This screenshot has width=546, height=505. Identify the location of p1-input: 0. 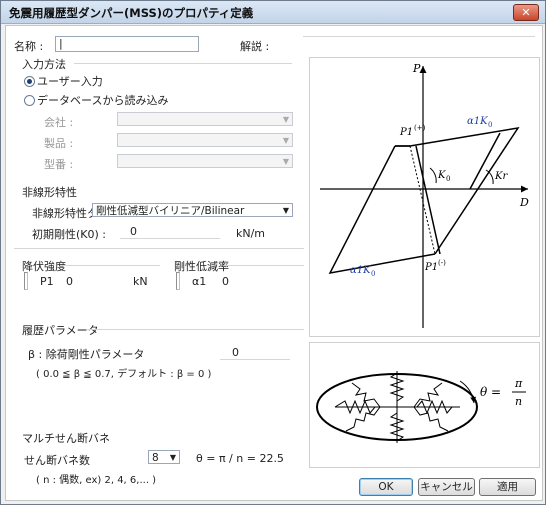
(69, 281).